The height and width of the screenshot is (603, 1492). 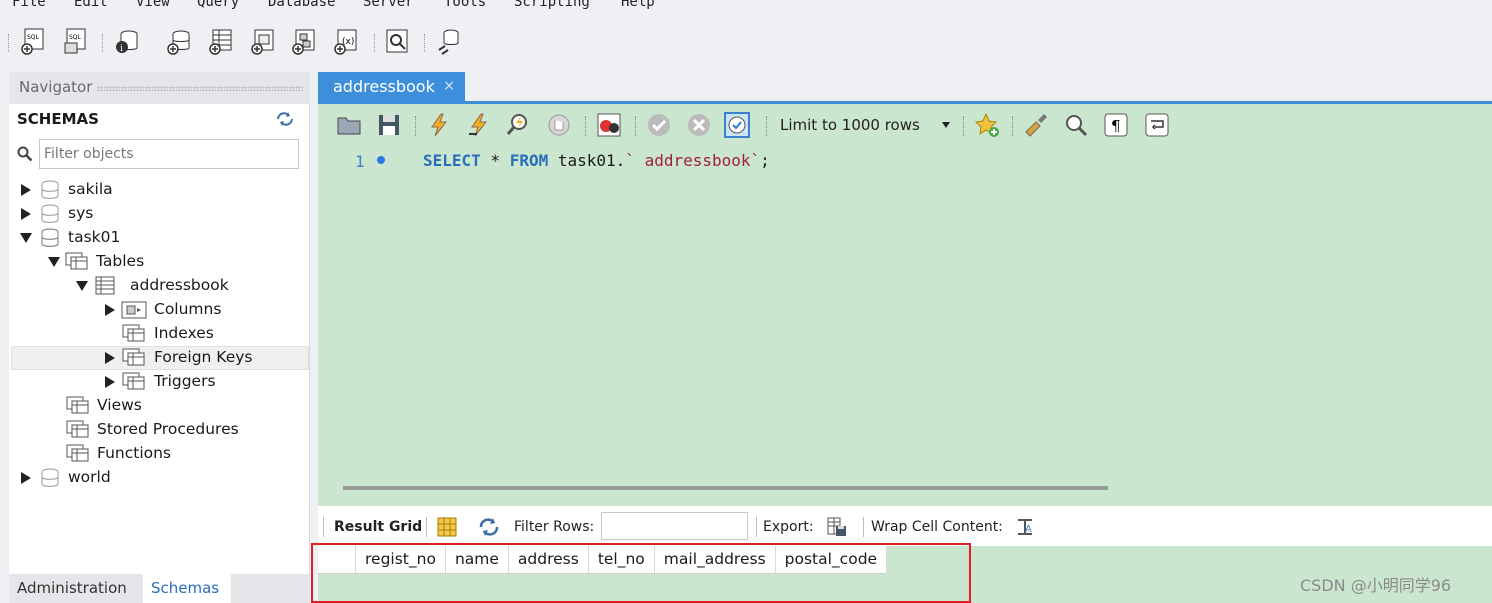 I want to click on schema-world: world, so click(x=119, y=478).